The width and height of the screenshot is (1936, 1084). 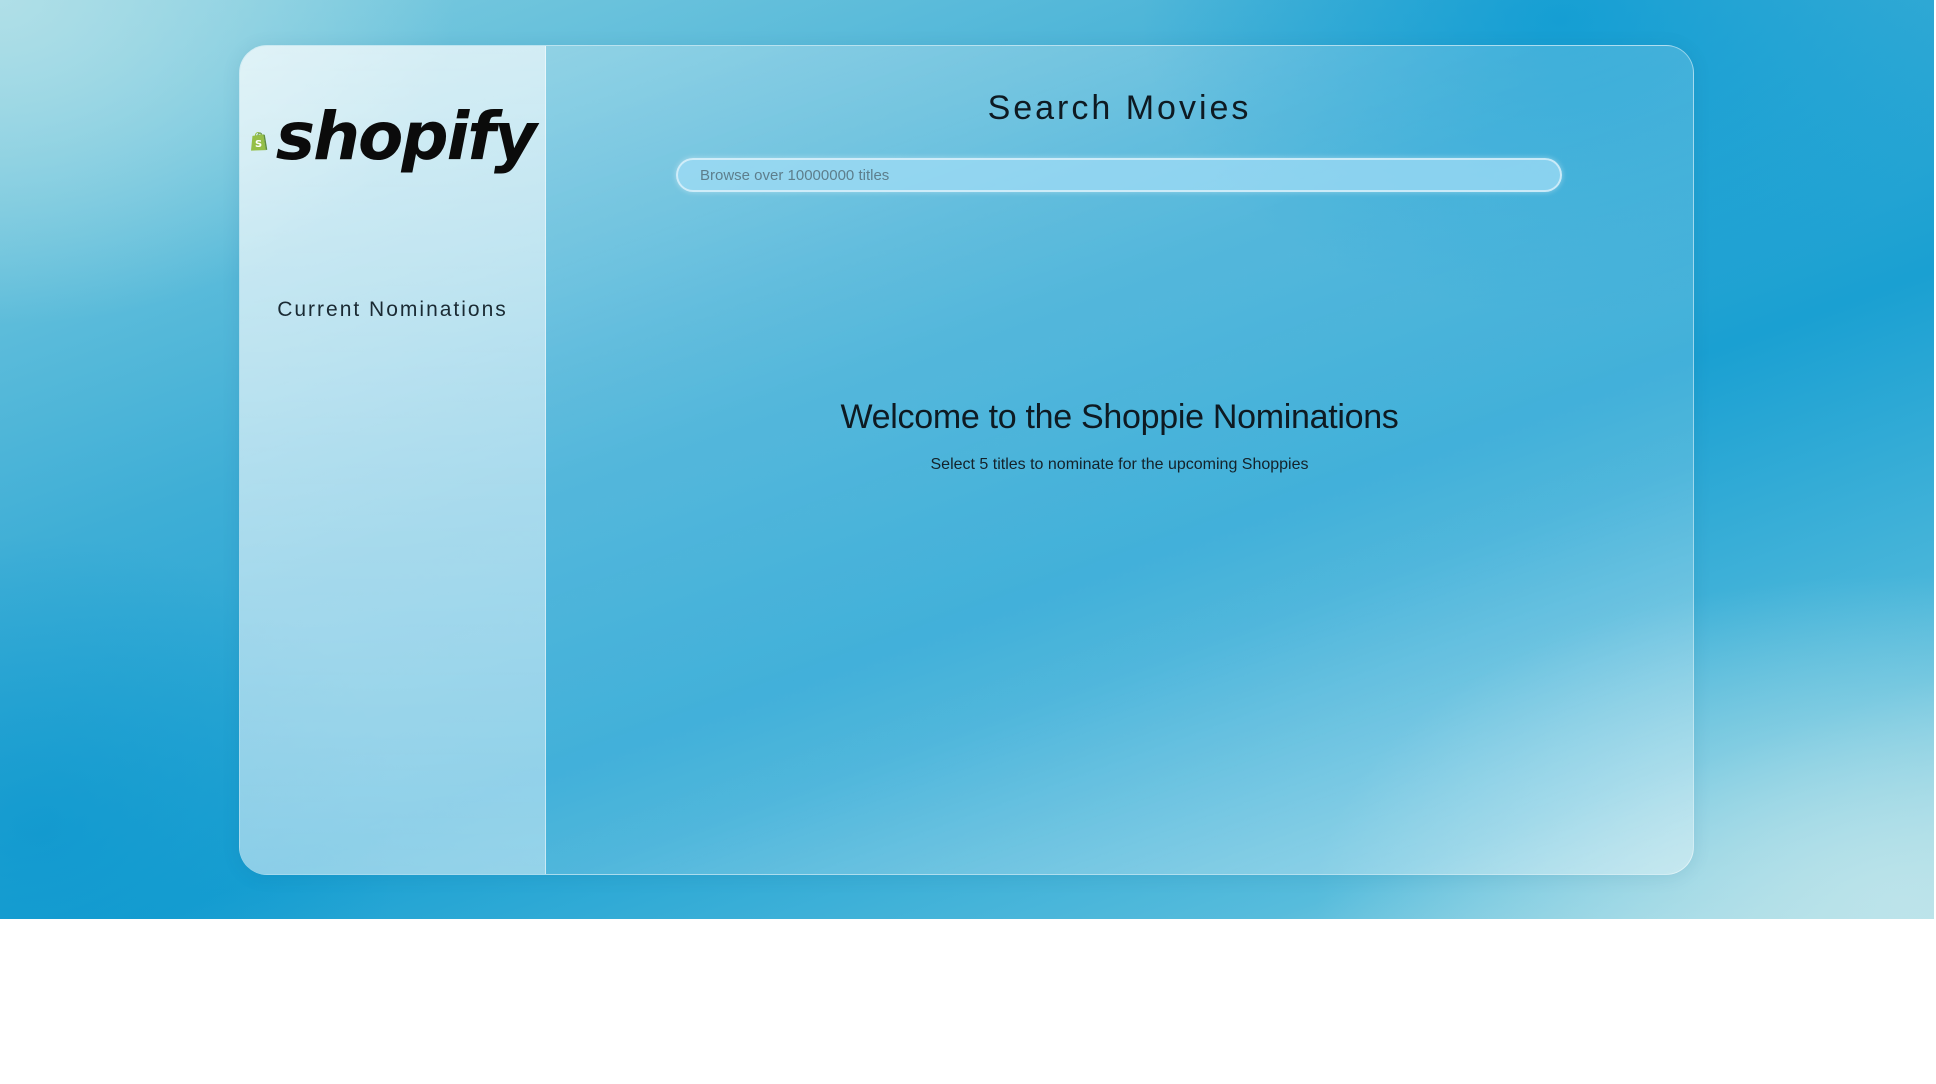 What do you see at coordinates (1119, 417) in the screenshot?
I see `welcome-title: Welcome to the Shoppie Nominations` at bounding box center [1119, 417].